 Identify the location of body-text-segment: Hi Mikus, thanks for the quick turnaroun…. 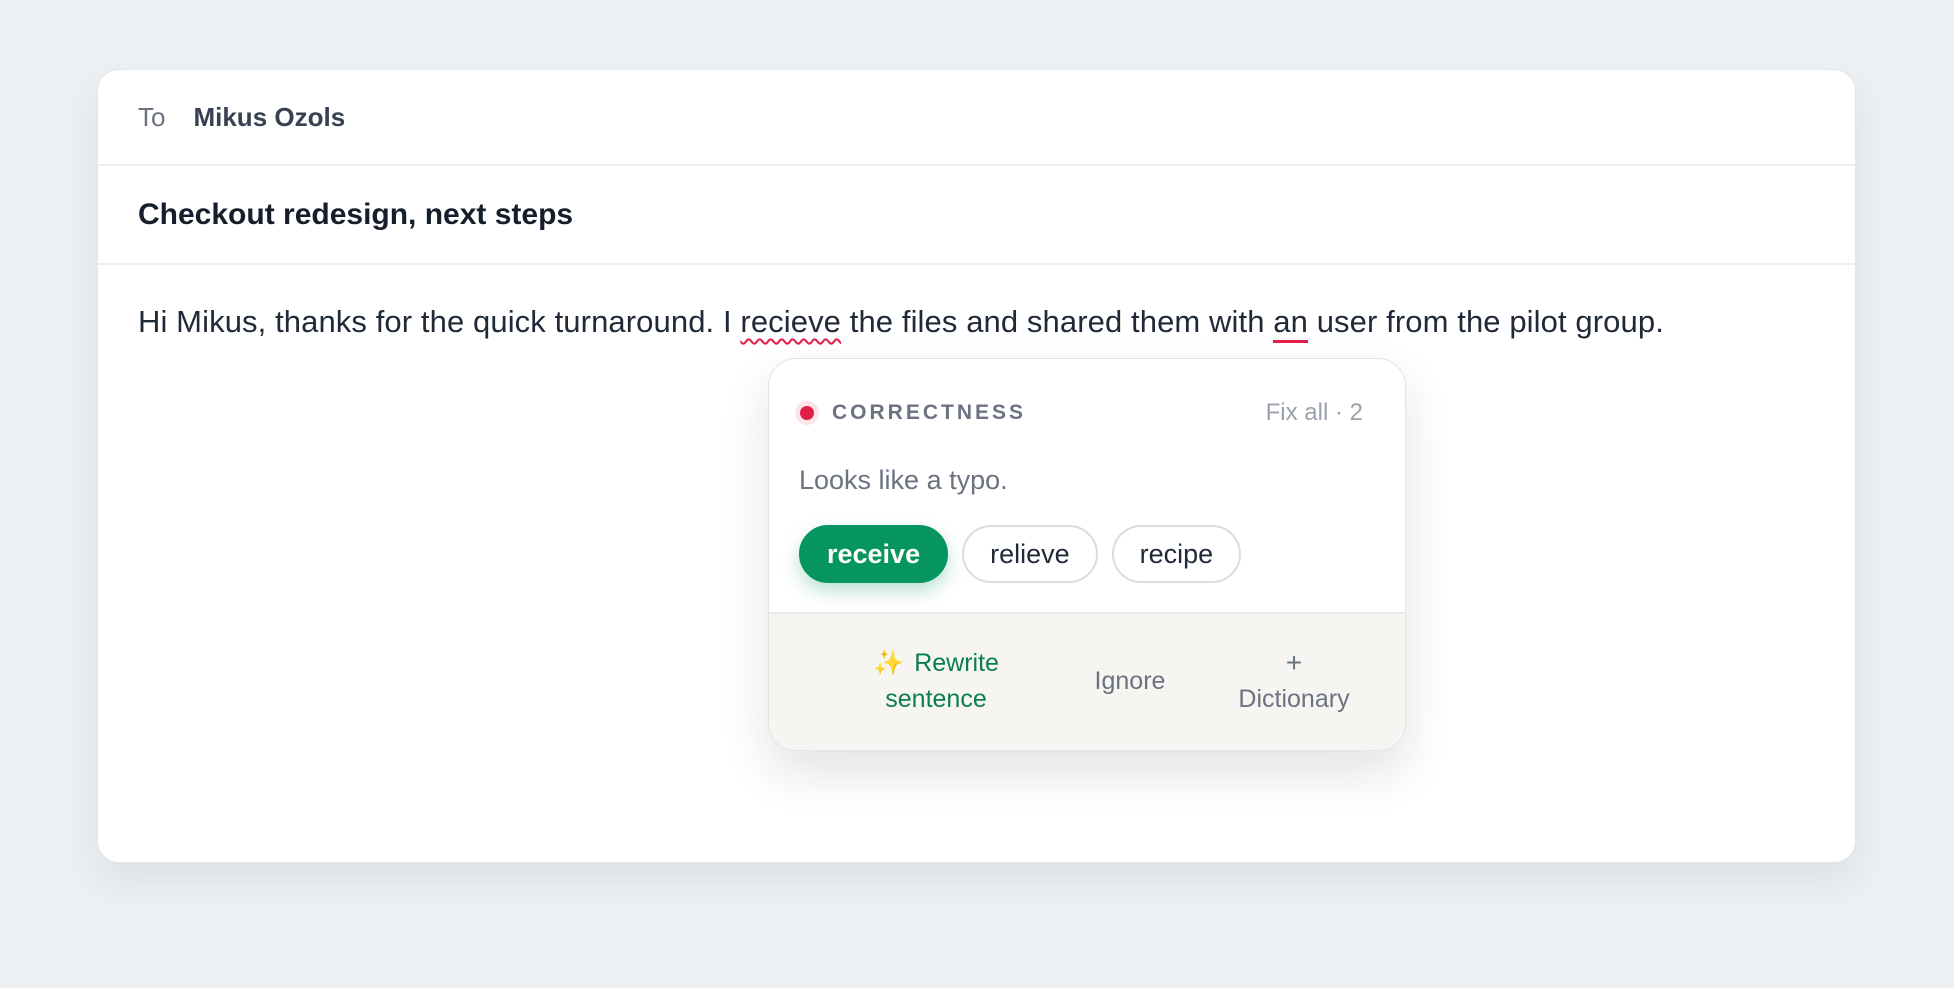
(439, 321).